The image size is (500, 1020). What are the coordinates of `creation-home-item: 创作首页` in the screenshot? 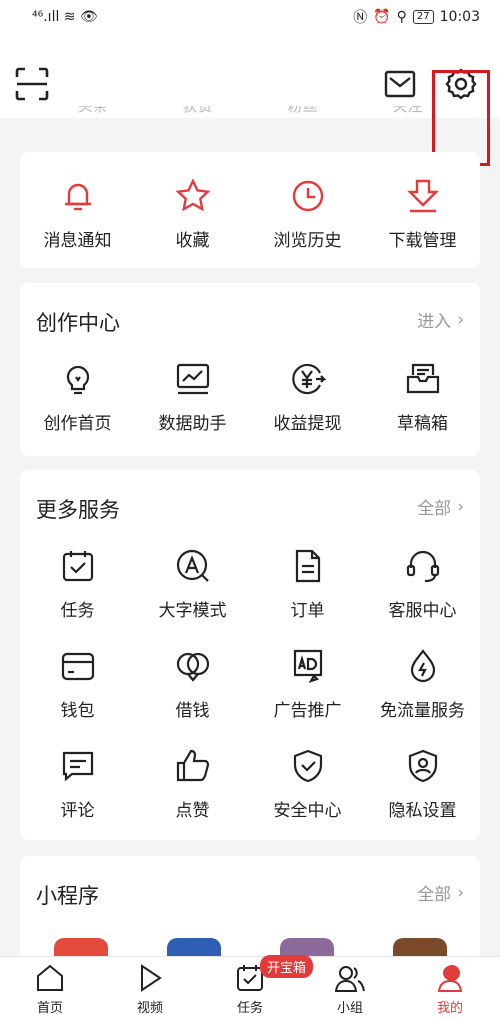 It's located at (77, 411).